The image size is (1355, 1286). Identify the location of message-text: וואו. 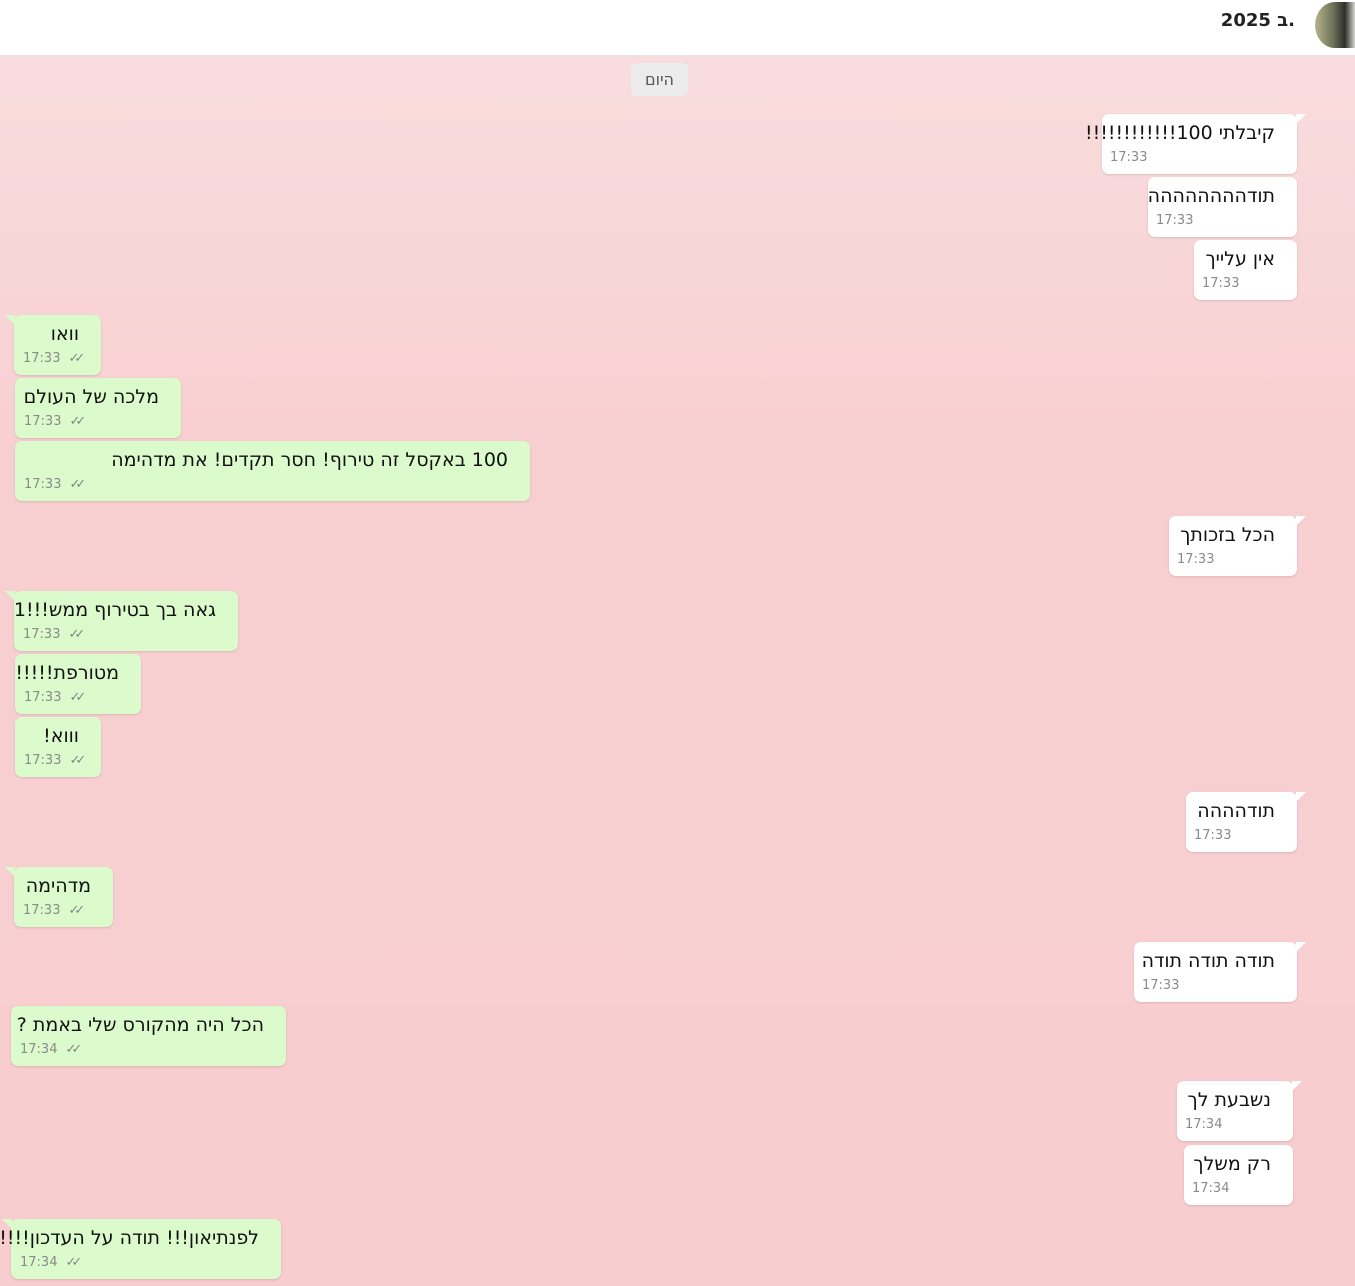
(64, 334).